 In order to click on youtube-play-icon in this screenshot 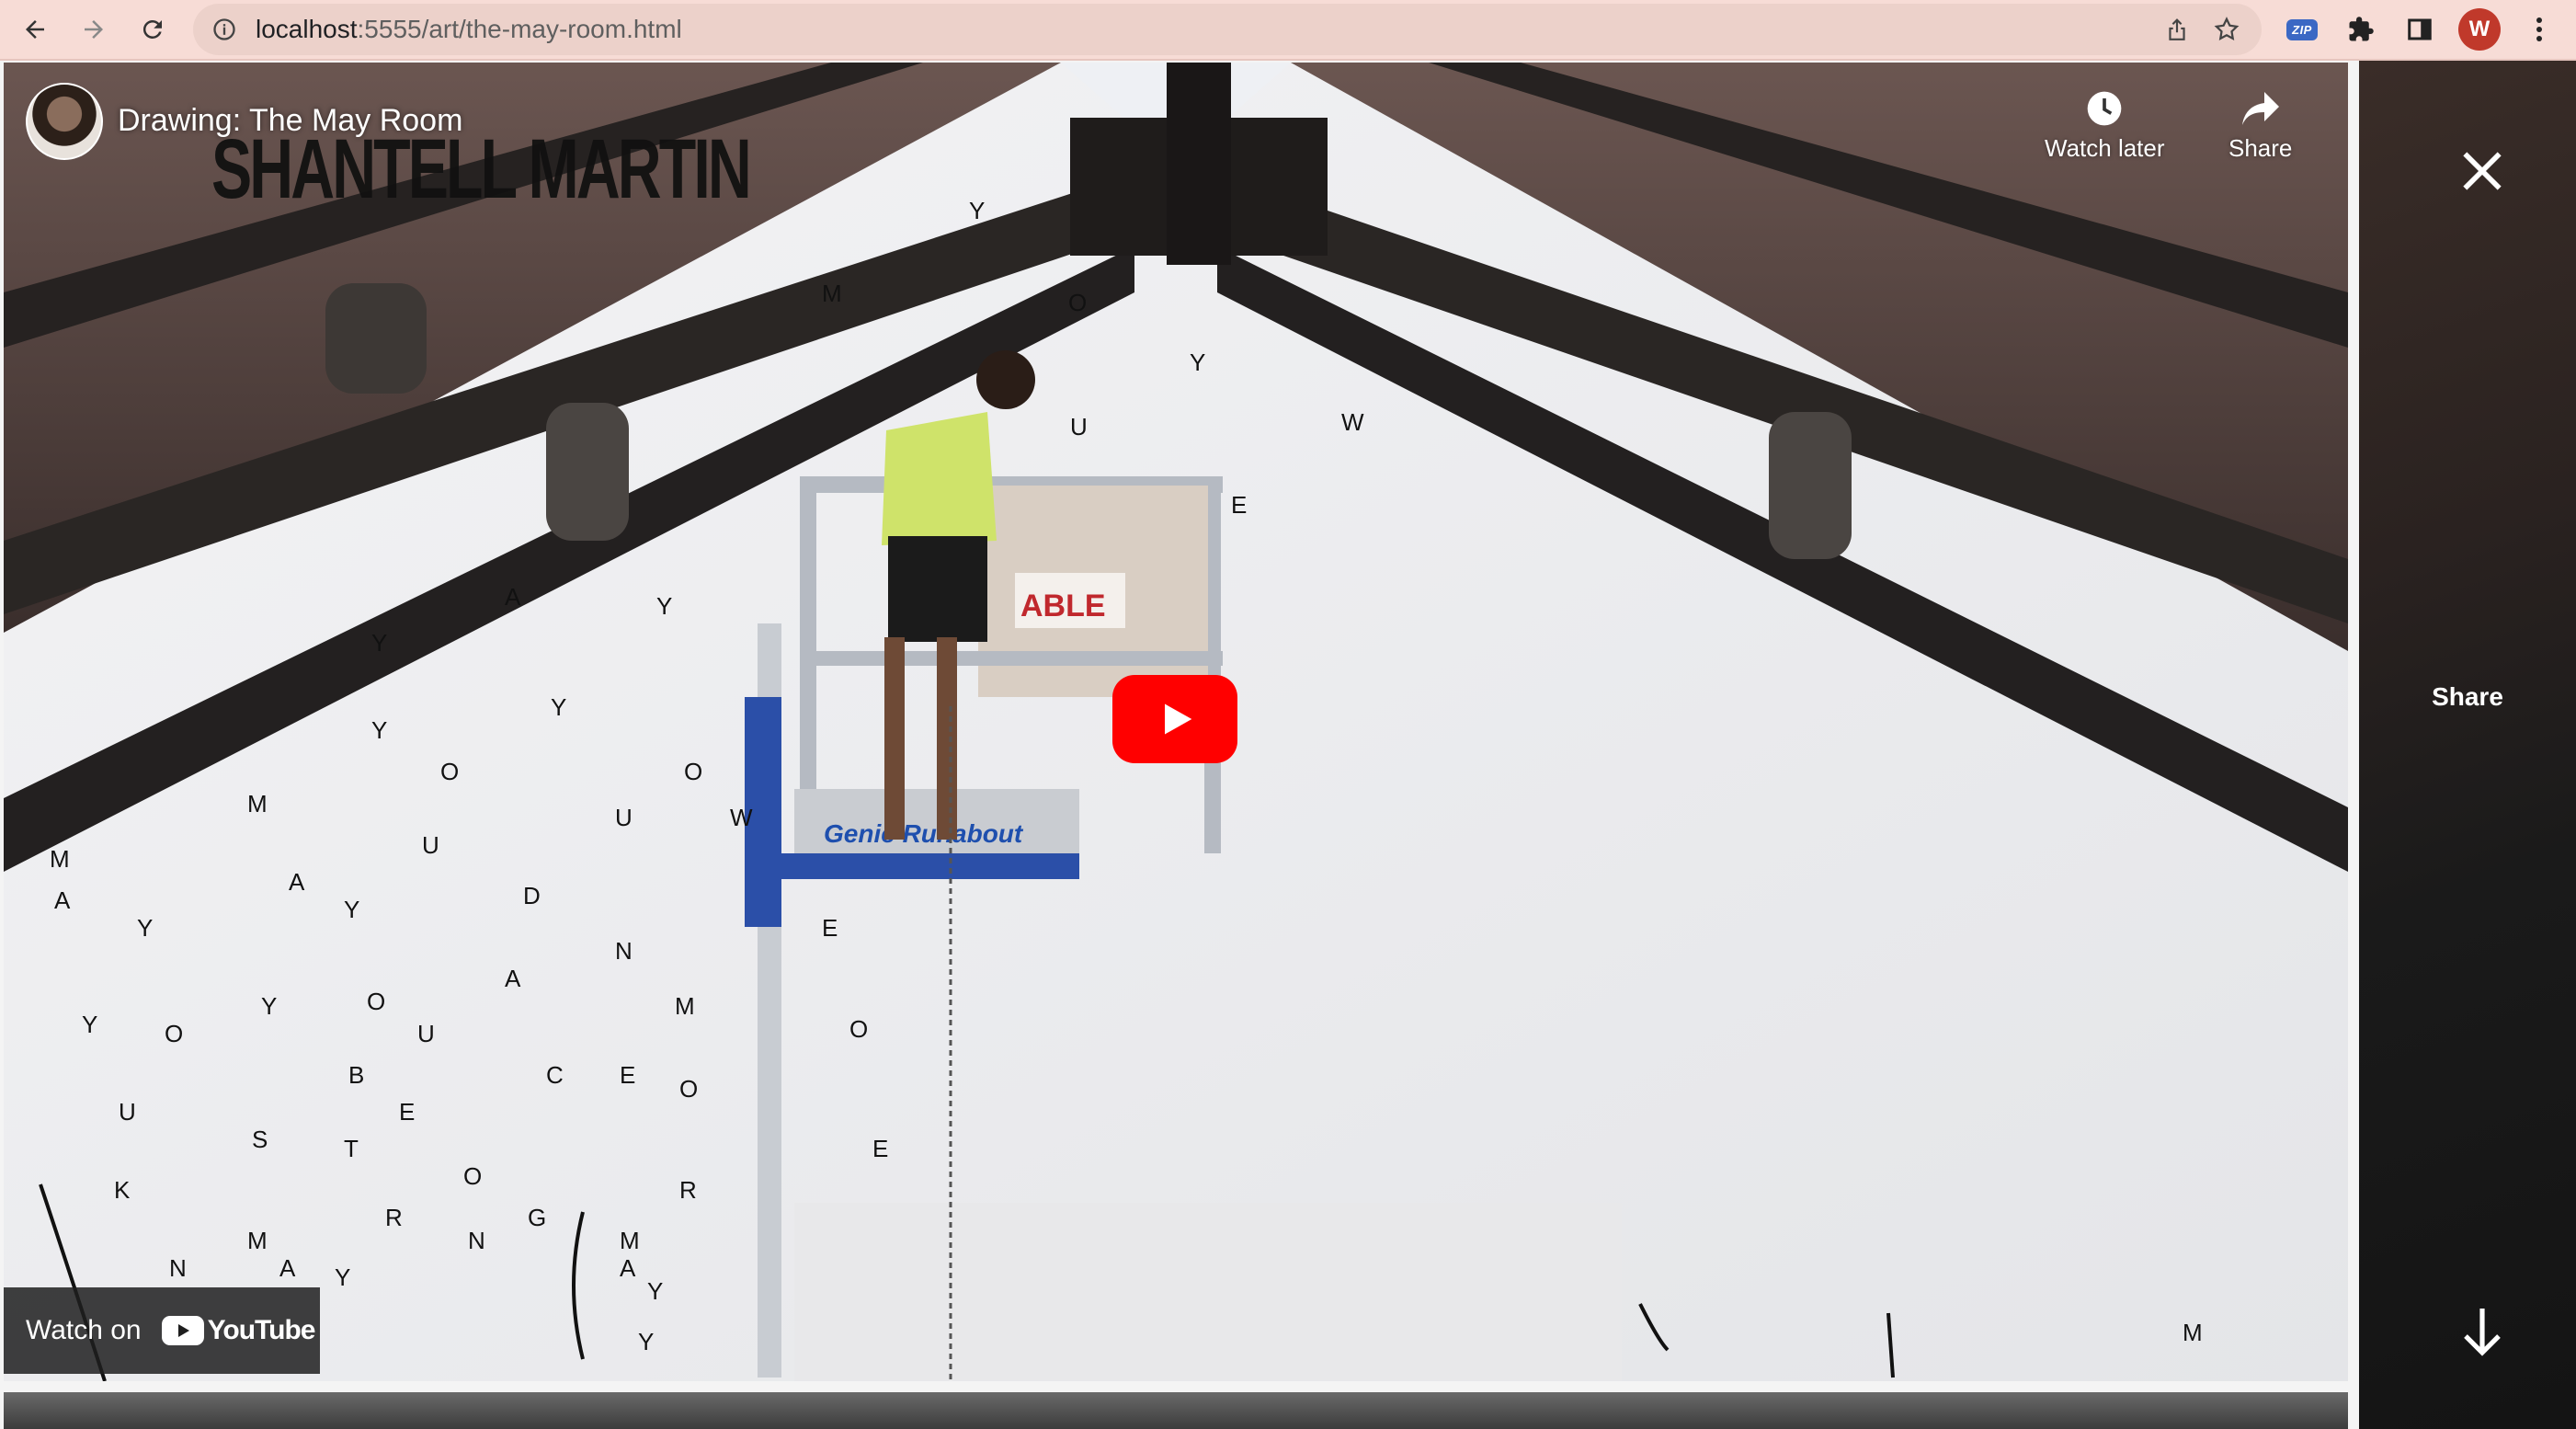, I will do `click(182, 1330)`.